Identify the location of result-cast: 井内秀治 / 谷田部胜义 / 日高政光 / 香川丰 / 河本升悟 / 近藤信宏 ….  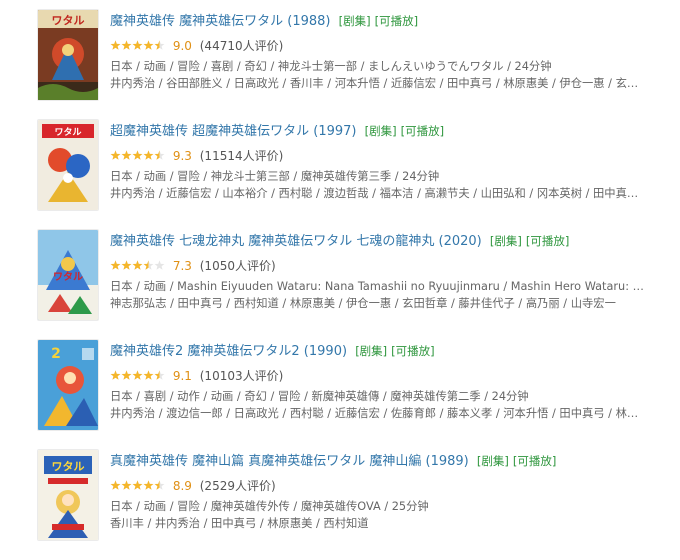
(377, 83).